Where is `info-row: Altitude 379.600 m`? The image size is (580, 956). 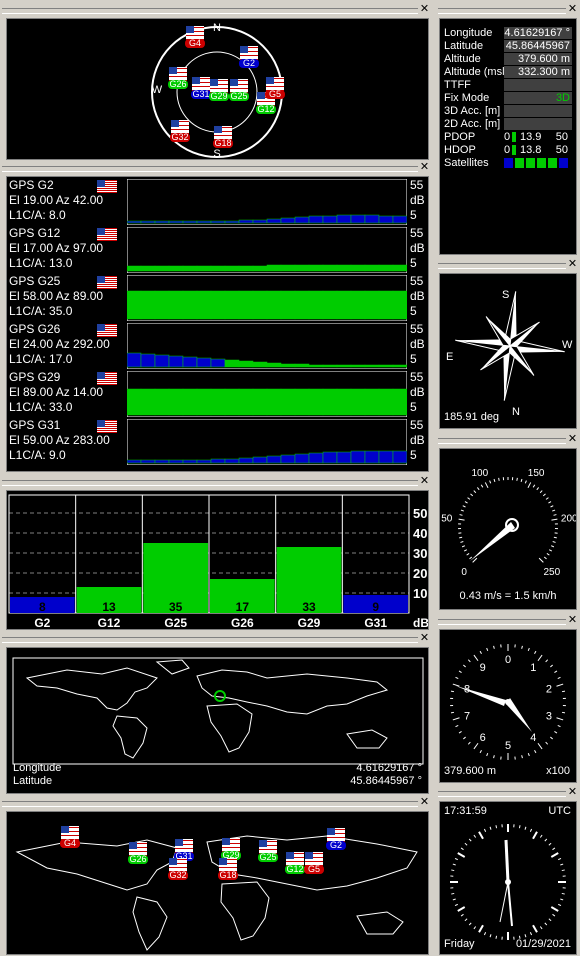
info-row: Altitude 379.600 m is located at coordinates (508, 59).